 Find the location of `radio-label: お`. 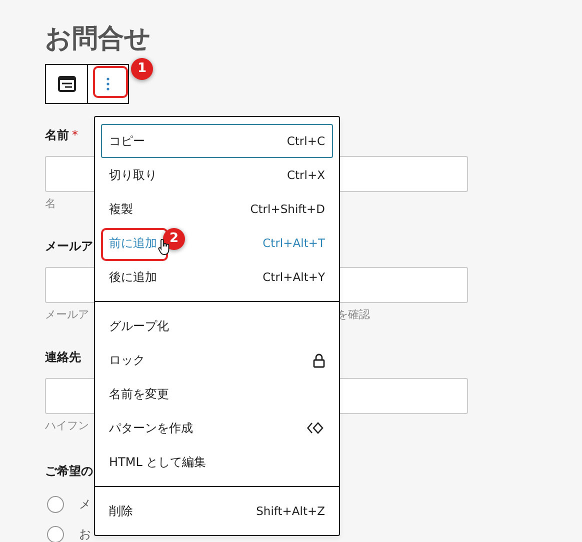

radio-label: お is located at coordinates (85, 534).